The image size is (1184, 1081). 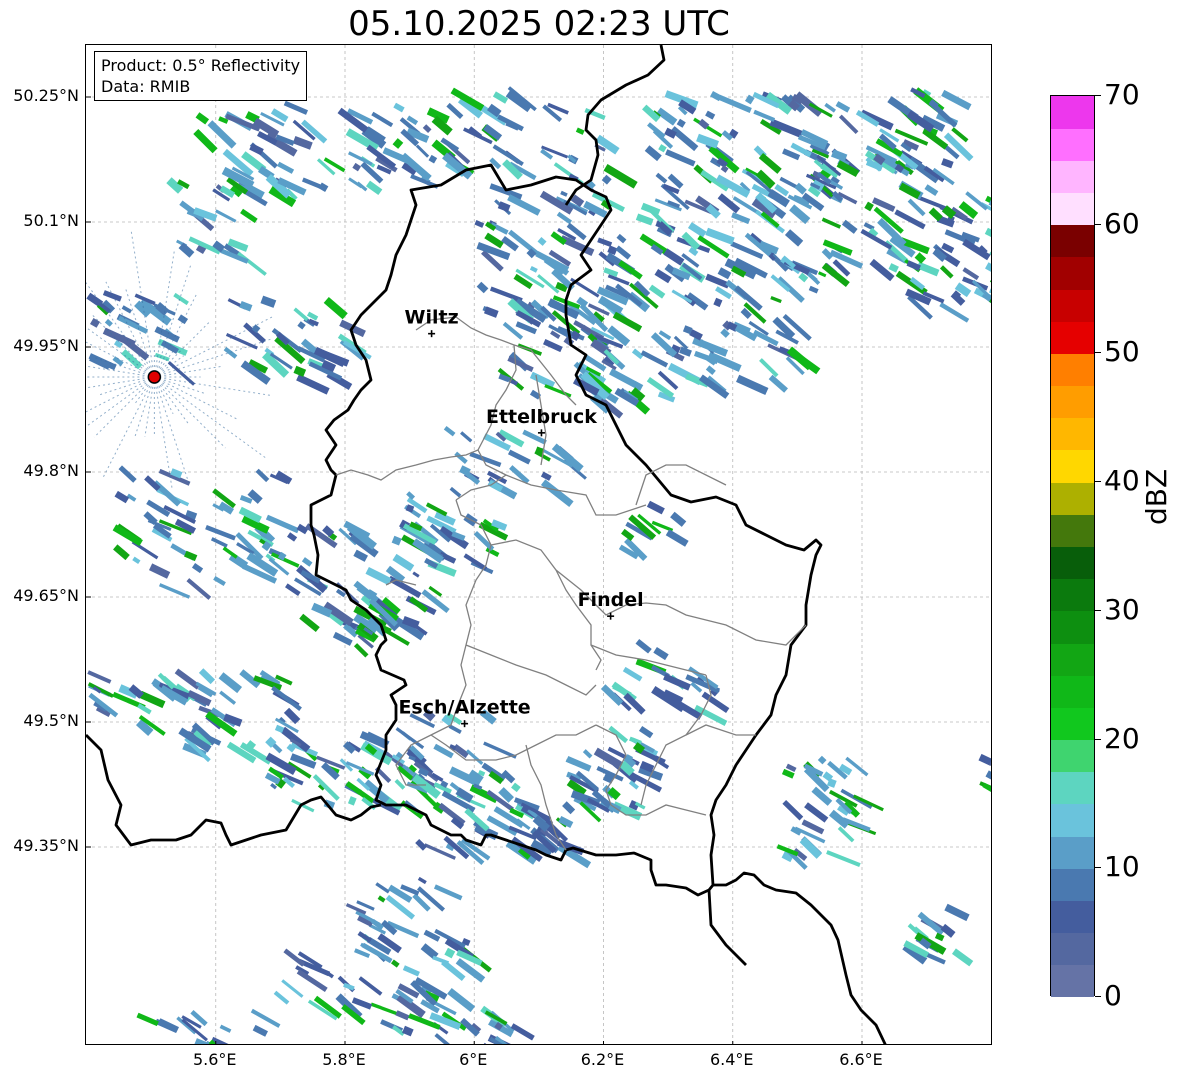 I want to click on city-label: Esch/Alzette, so click(x=464, y=708).